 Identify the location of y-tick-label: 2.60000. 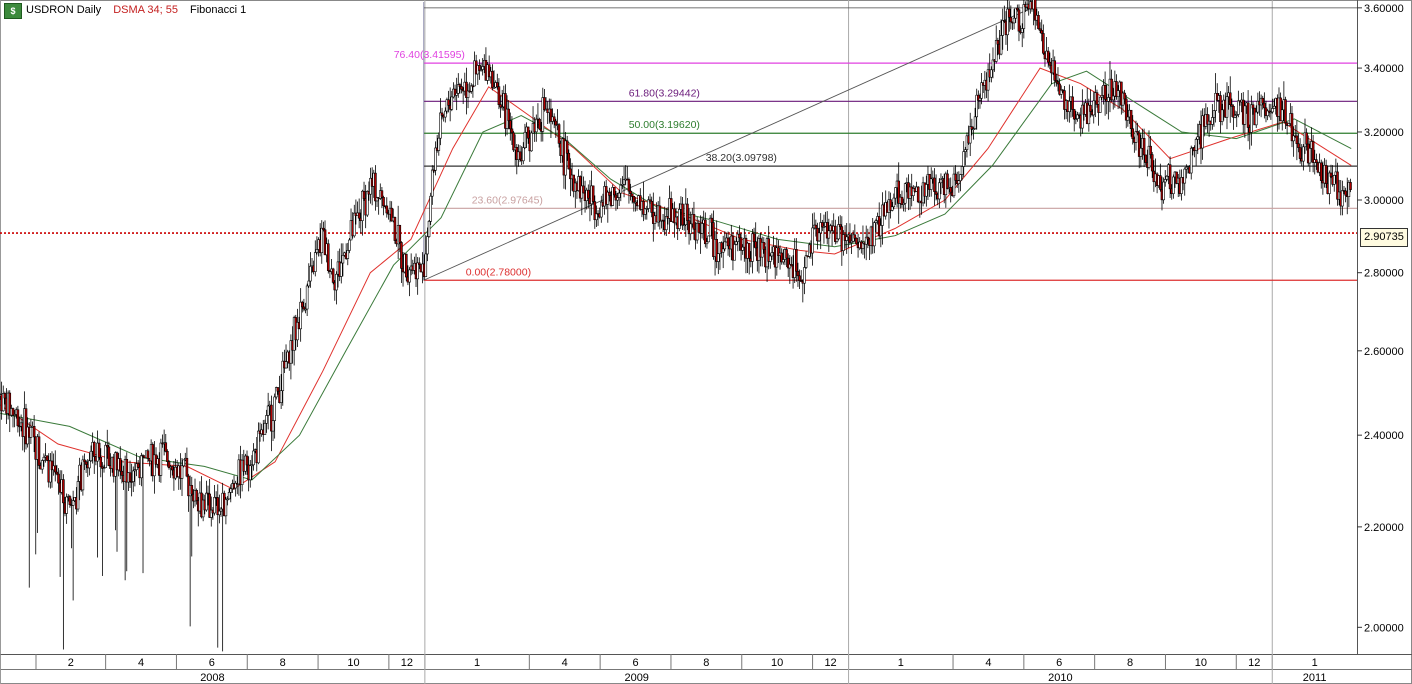
(1384, 352).